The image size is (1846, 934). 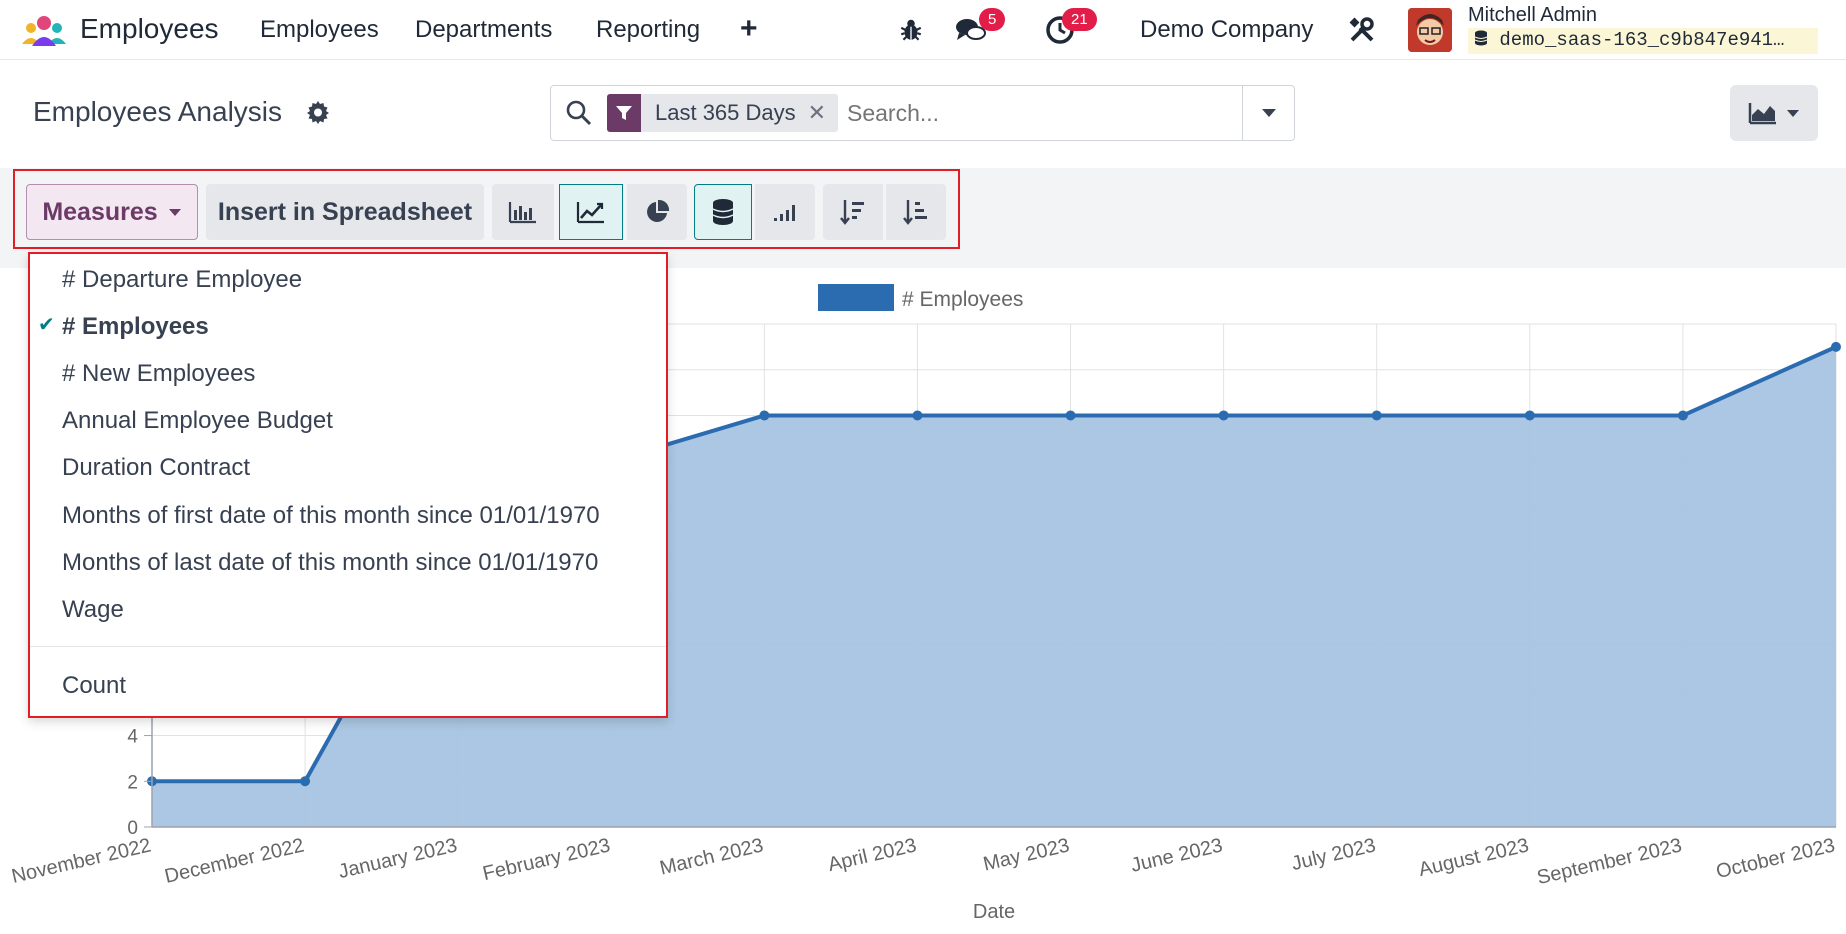 I want to click on measure-duration-contract: Duration Contract, so click(x=156, y=468).